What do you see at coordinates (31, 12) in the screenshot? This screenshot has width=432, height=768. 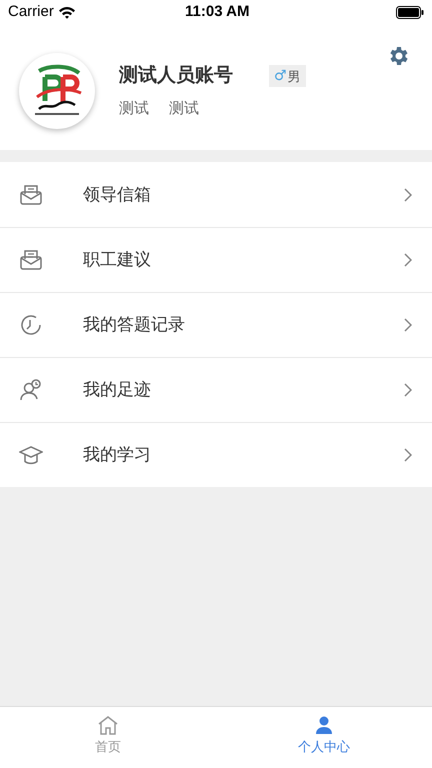 I see `carrier-label: Carrier` at bounding box center [31, 12].